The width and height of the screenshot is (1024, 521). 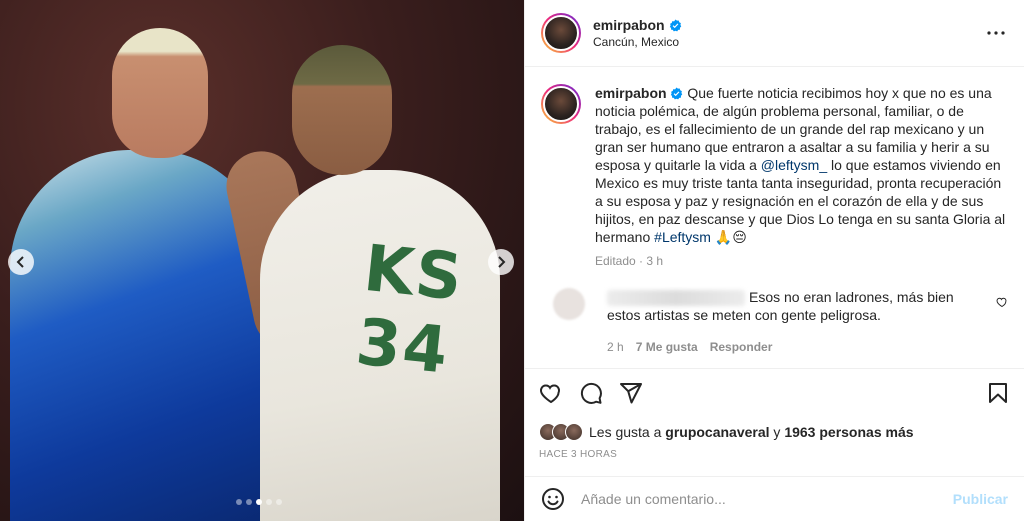 What do you see at coordinates (553, 499) in the screenshot?
I see `emoji-icon` at bounding box center [553, 499].